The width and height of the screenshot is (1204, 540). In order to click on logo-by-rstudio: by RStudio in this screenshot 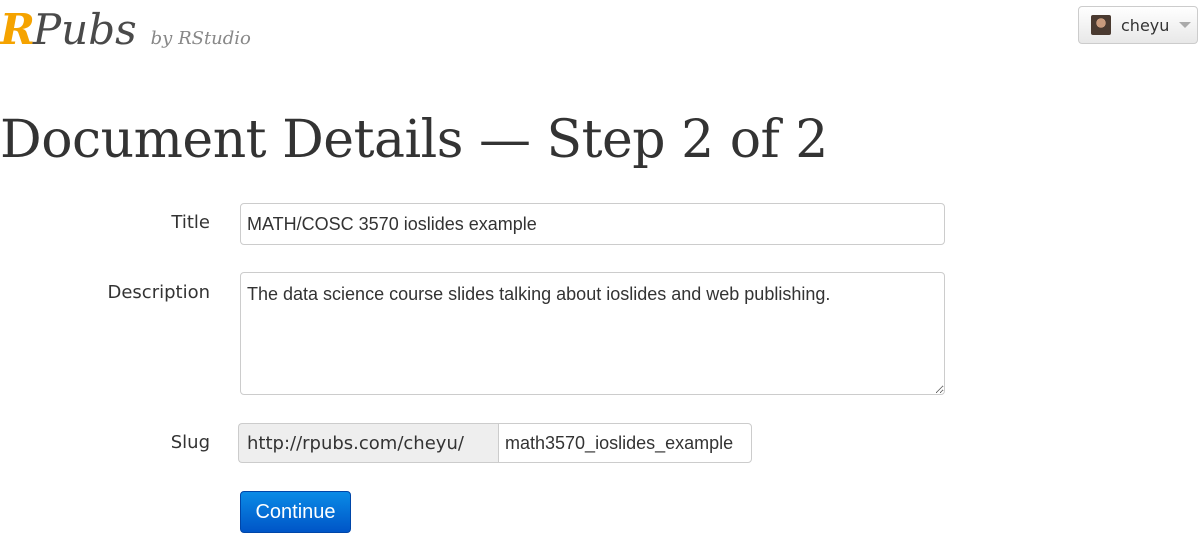, I will do `click(200, 38)`.